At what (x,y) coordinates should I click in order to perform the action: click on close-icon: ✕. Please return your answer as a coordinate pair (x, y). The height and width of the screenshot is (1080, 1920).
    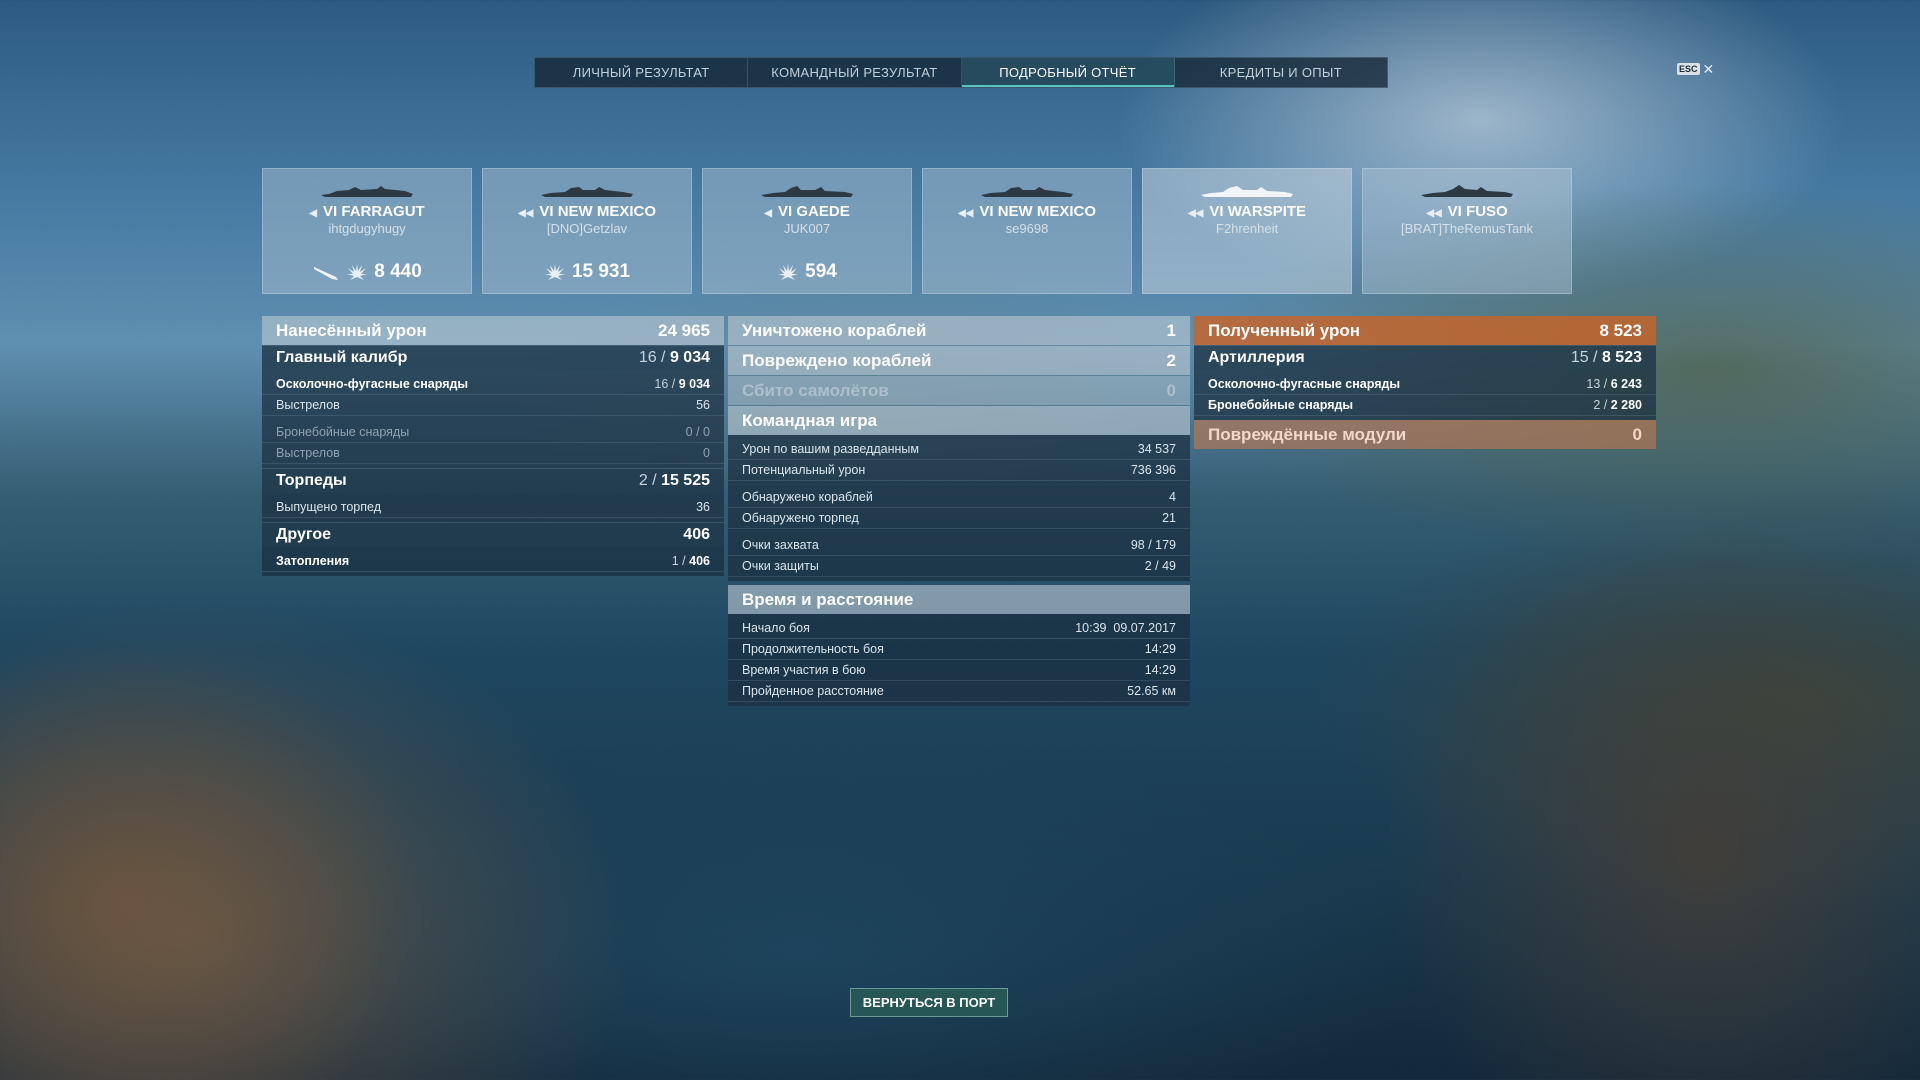
    Looking at the image, I should click on (1708, 69).